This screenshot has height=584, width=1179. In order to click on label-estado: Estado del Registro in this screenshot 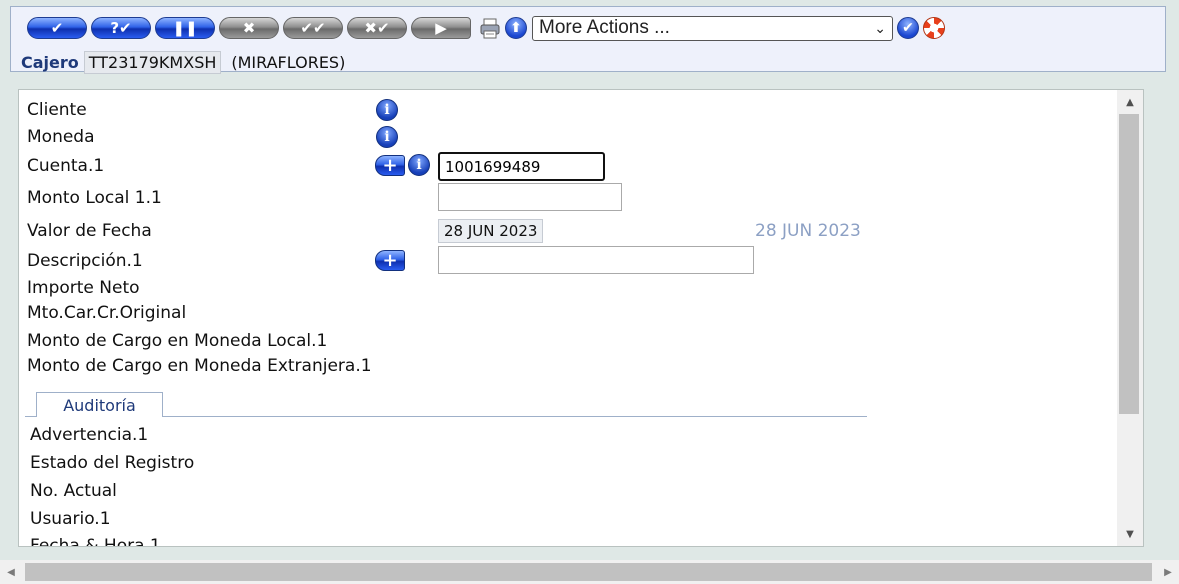, I will do `click(112, 463)`.